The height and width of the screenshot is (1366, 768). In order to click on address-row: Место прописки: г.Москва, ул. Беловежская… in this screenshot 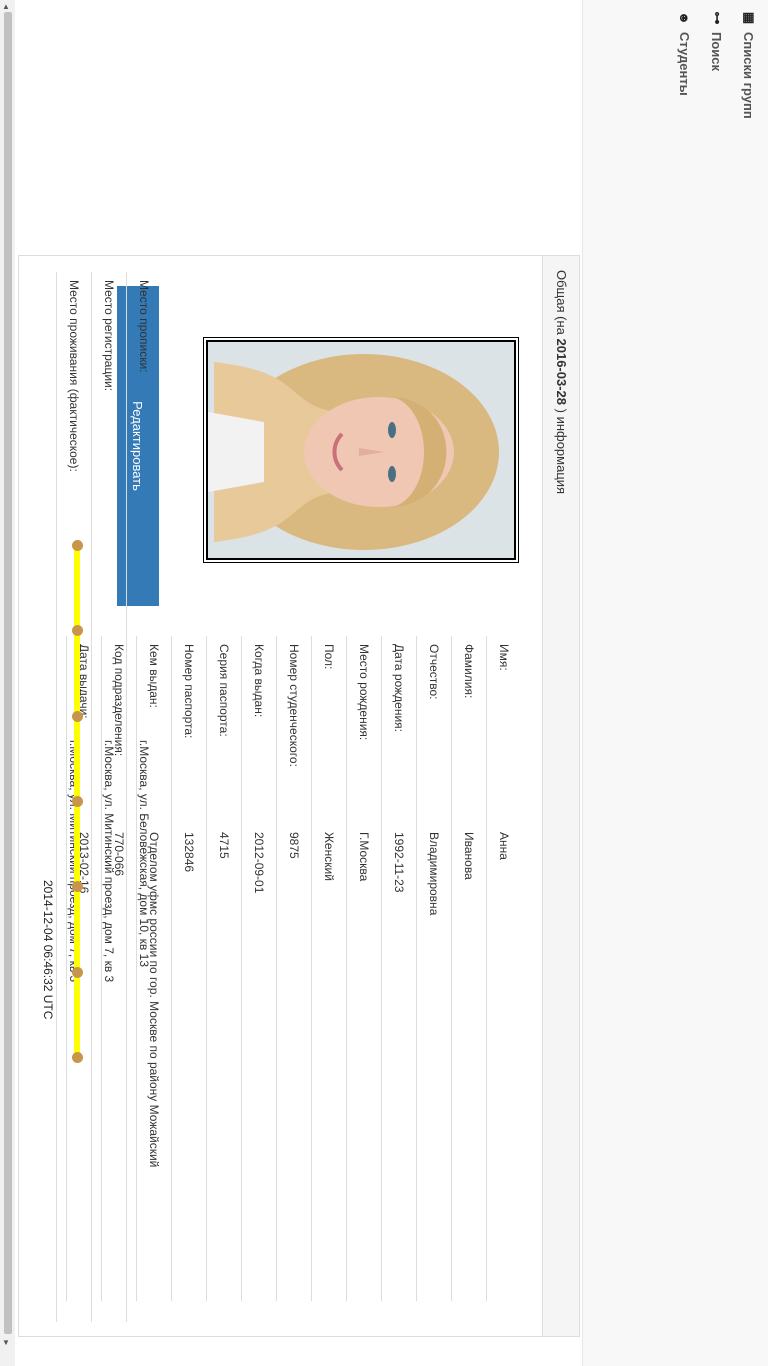, I will do `click(143, 797)`.